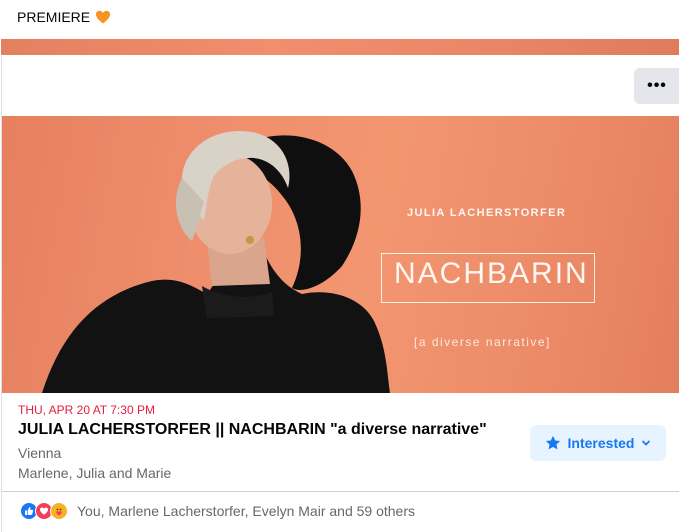  I want to click on cover-title: NACHBARIN, so click(491, 273).